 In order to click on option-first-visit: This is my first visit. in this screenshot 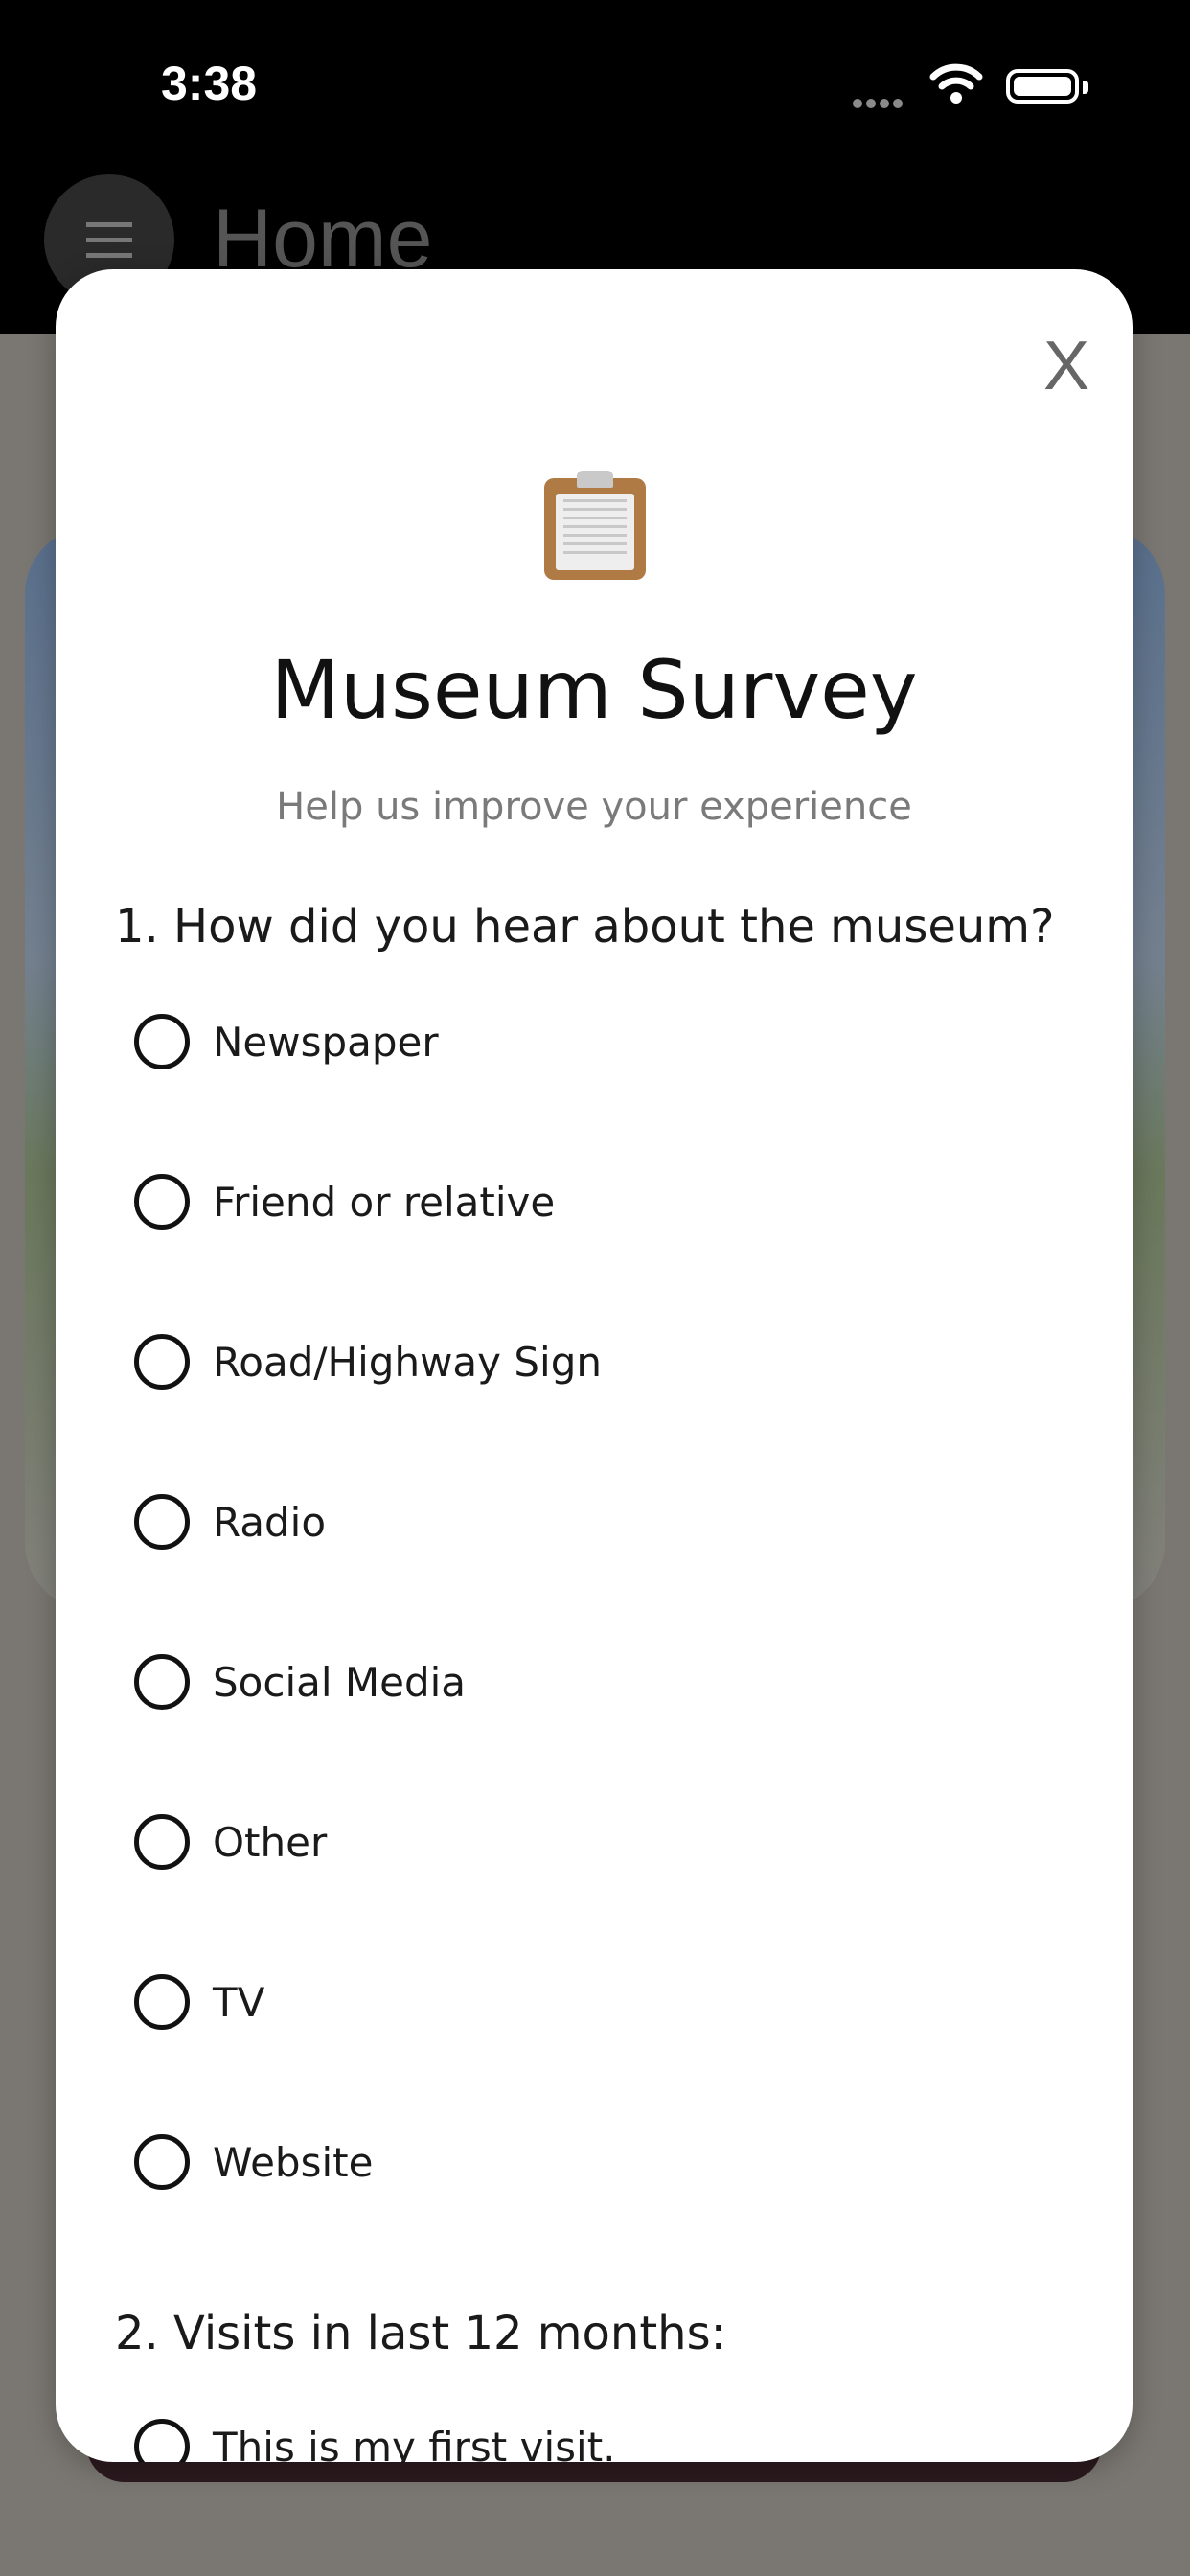, I will do `click(375, 2437)`.